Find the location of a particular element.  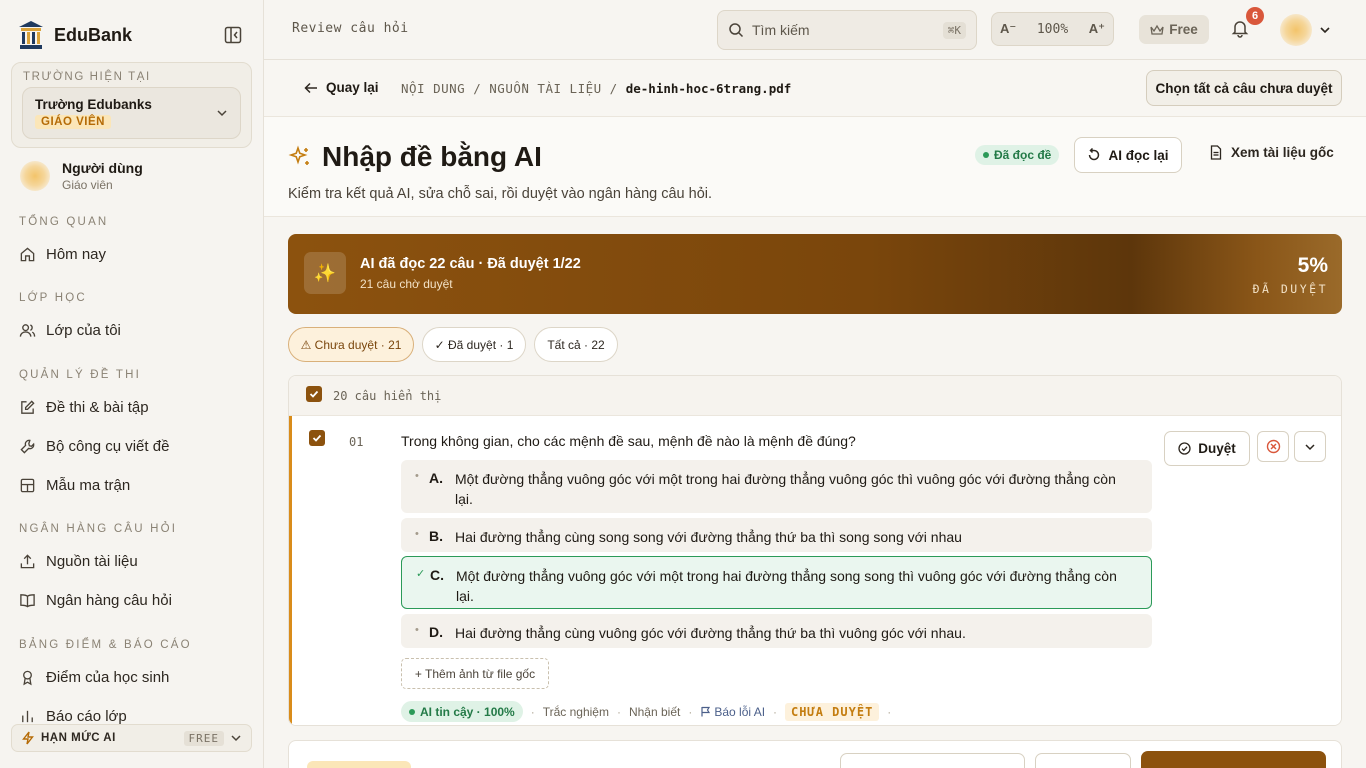

sidebar-item-matrix-templates: Mẫu ma trận is located at coordinates (74, 485).